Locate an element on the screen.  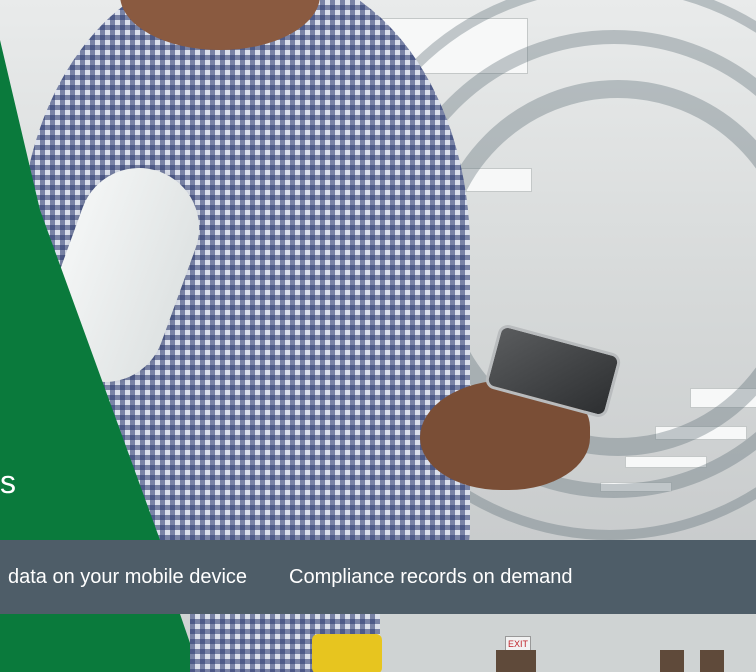
feature-mobile-data: data on your mobile device is located at coordinates (128, 576).